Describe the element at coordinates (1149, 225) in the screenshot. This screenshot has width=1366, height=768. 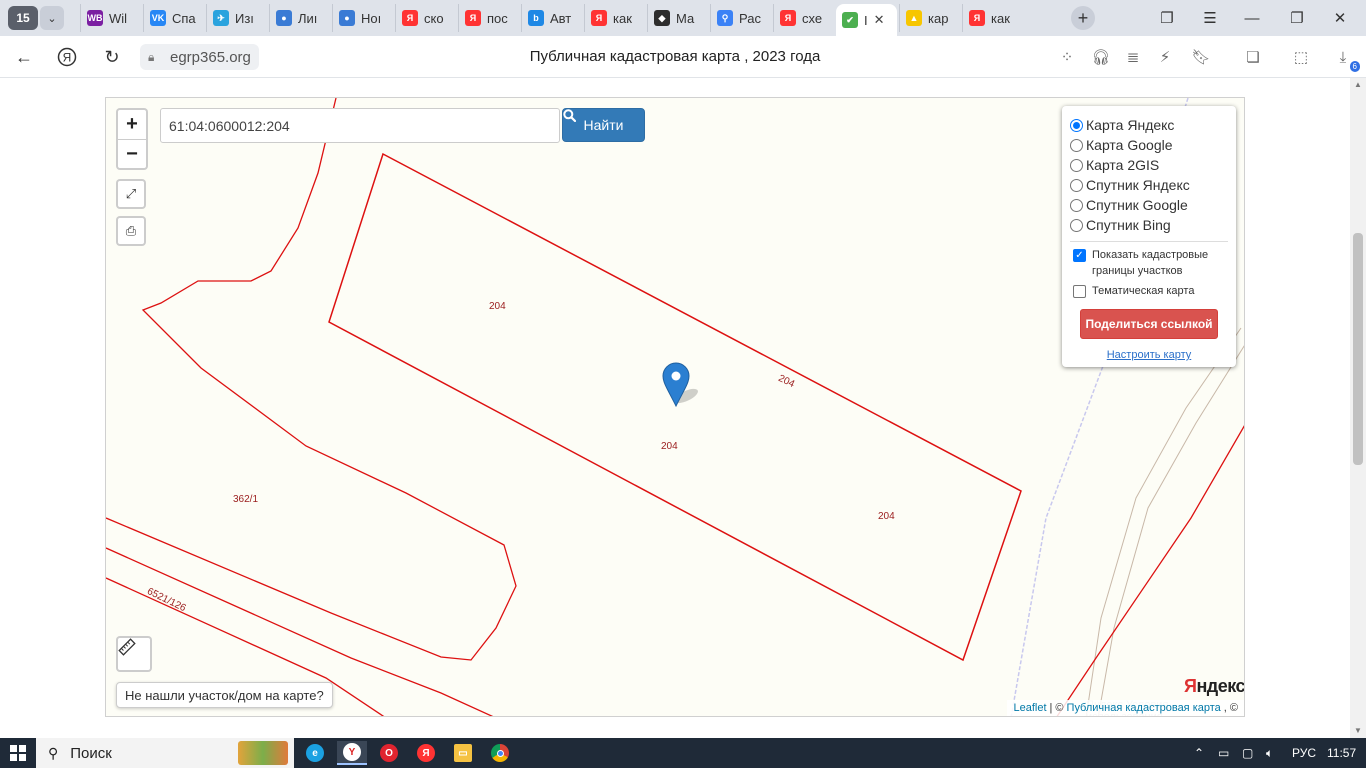
I see `layer-option: Спутник Bing` at that location.